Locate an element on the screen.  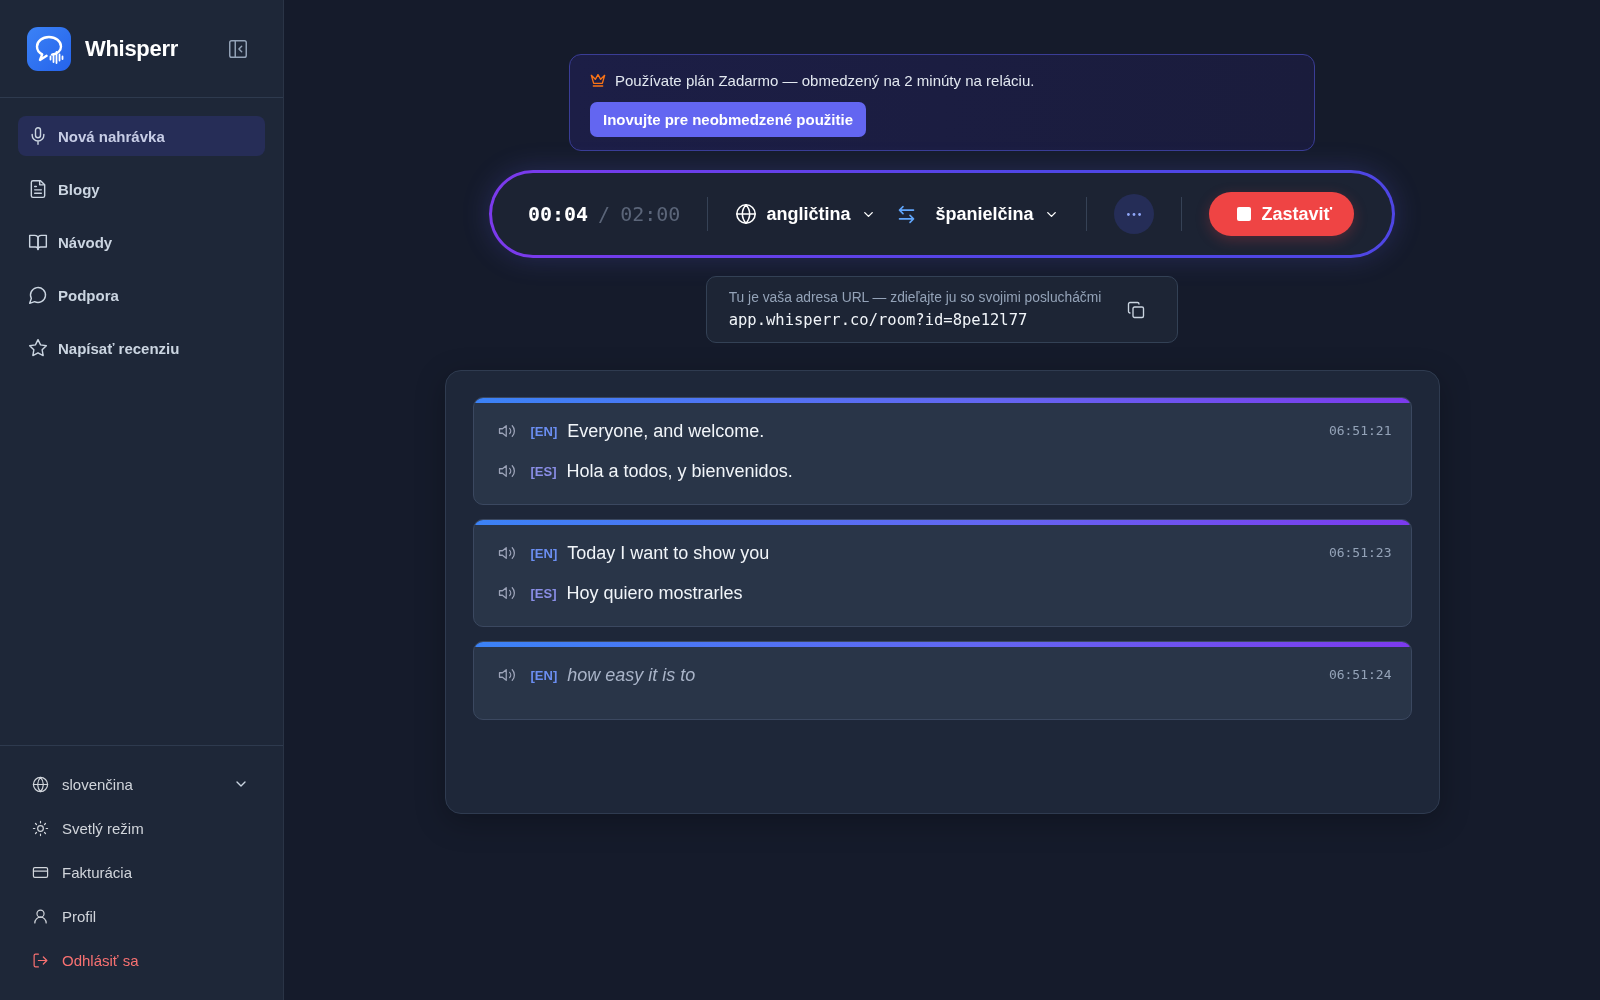
target-language-select: španielčina is located at coordinates (997, 214).